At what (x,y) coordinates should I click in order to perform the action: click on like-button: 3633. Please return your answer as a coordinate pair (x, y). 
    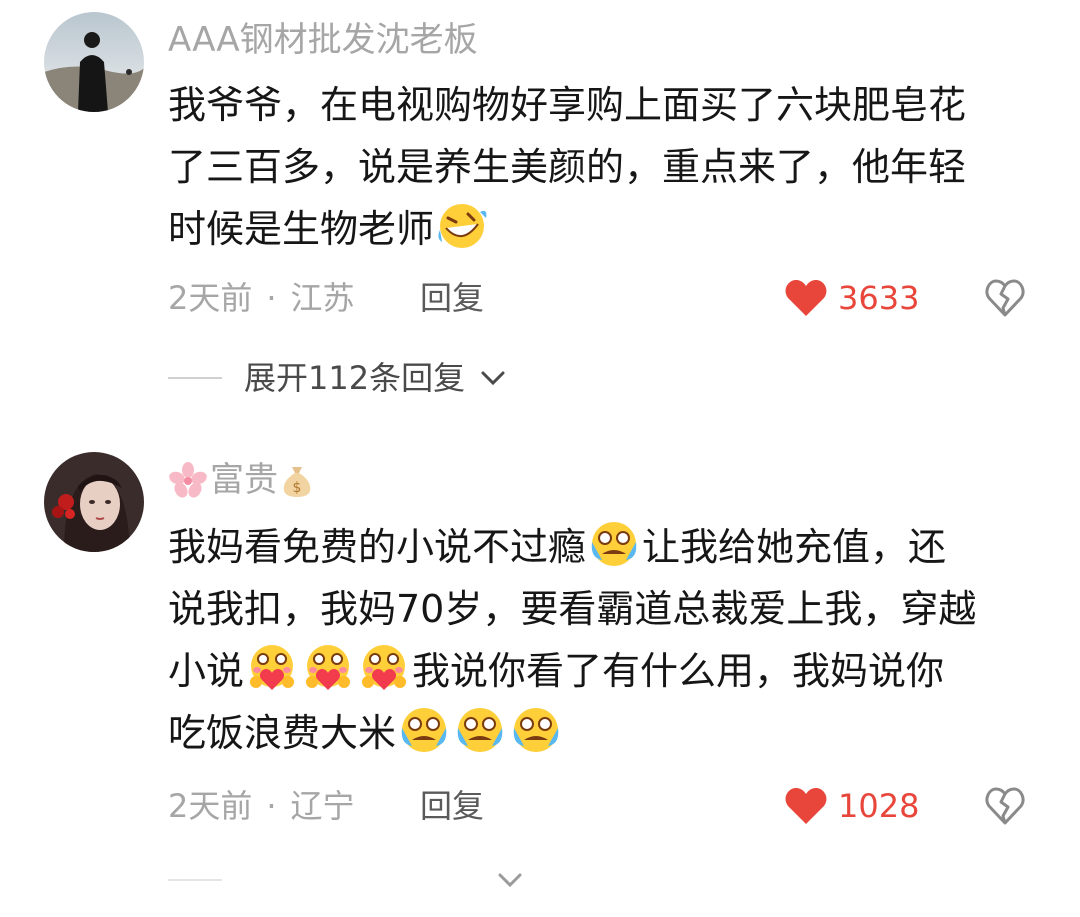
    Looking at the image, I should click on (851, 298).